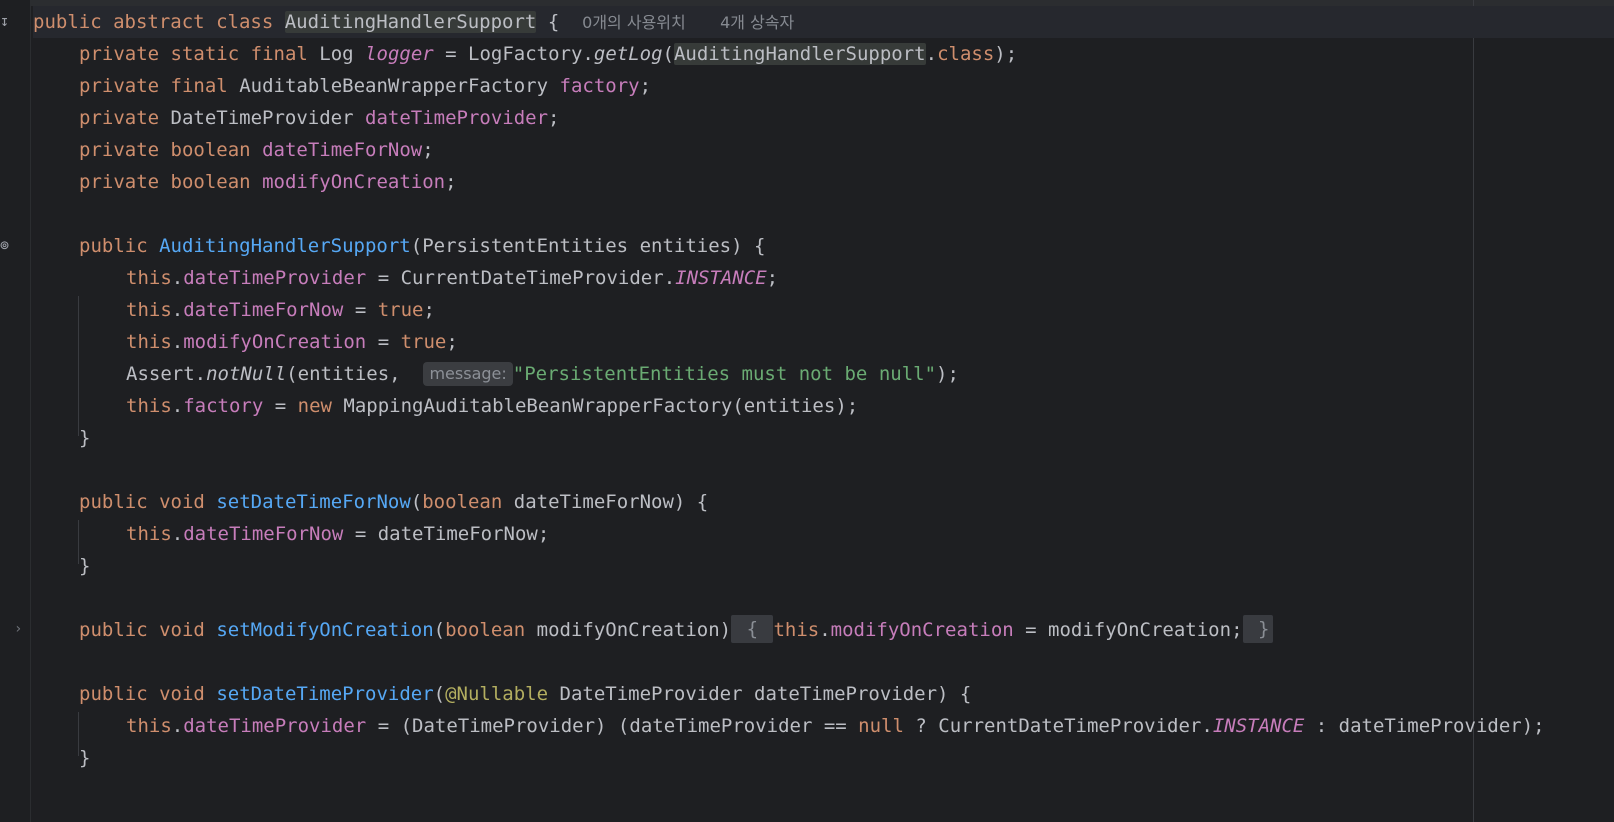 This screenshot has width=1614, height=822. I want to click on method-call: getLog, so click(628, 54).